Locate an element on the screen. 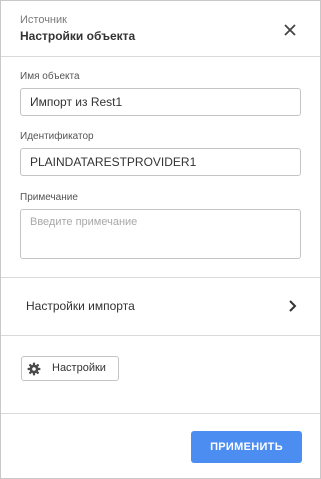 The width and height of the screenshot is (321, 479). panel-header: Источник Настройки объекта is located at coordinates (160, 29).